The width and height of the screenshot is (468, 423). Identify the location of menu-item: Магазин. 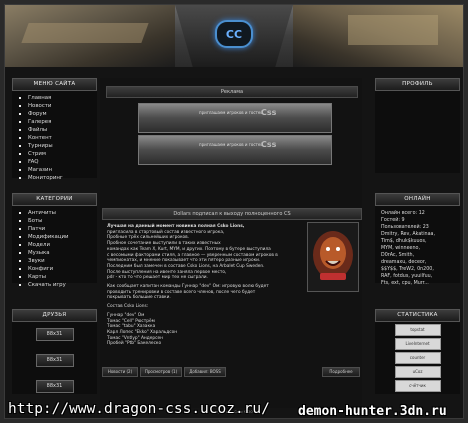
(58, 170).